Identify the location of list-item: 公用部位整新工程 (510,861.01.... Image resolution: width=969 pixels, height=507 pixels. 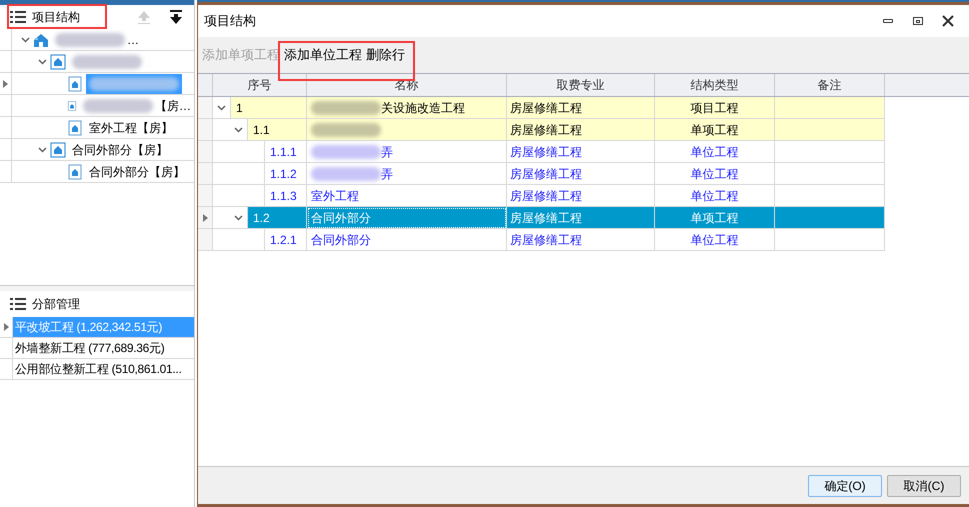
(103, 369).